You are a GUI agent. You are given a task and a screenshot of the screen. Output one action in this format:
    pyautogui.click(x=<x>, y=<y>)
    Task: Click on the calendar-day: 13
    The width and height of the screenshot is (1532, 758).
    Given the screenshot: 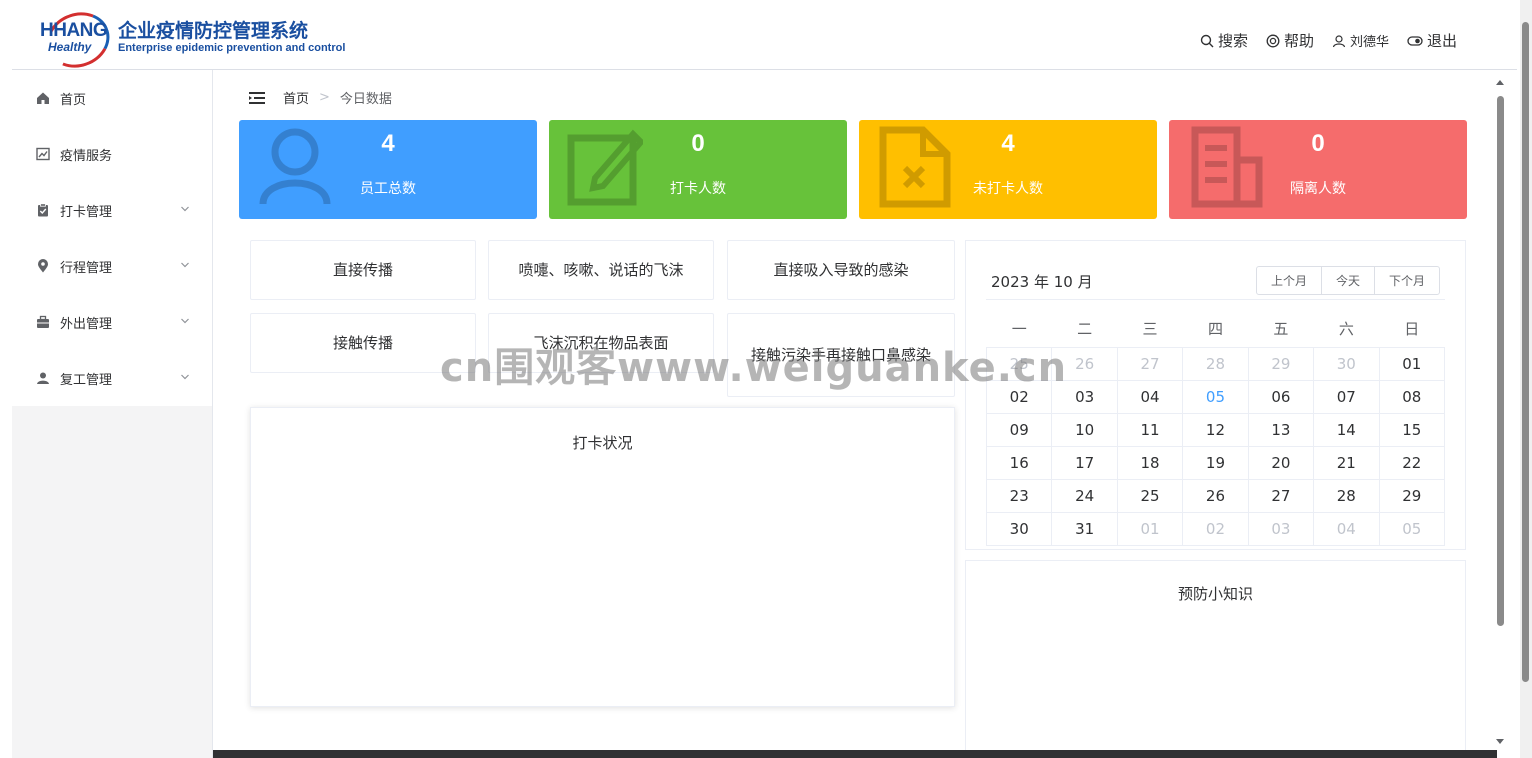 What is the action you would take?
    pyautogui.click(x=1281, y=430)
    